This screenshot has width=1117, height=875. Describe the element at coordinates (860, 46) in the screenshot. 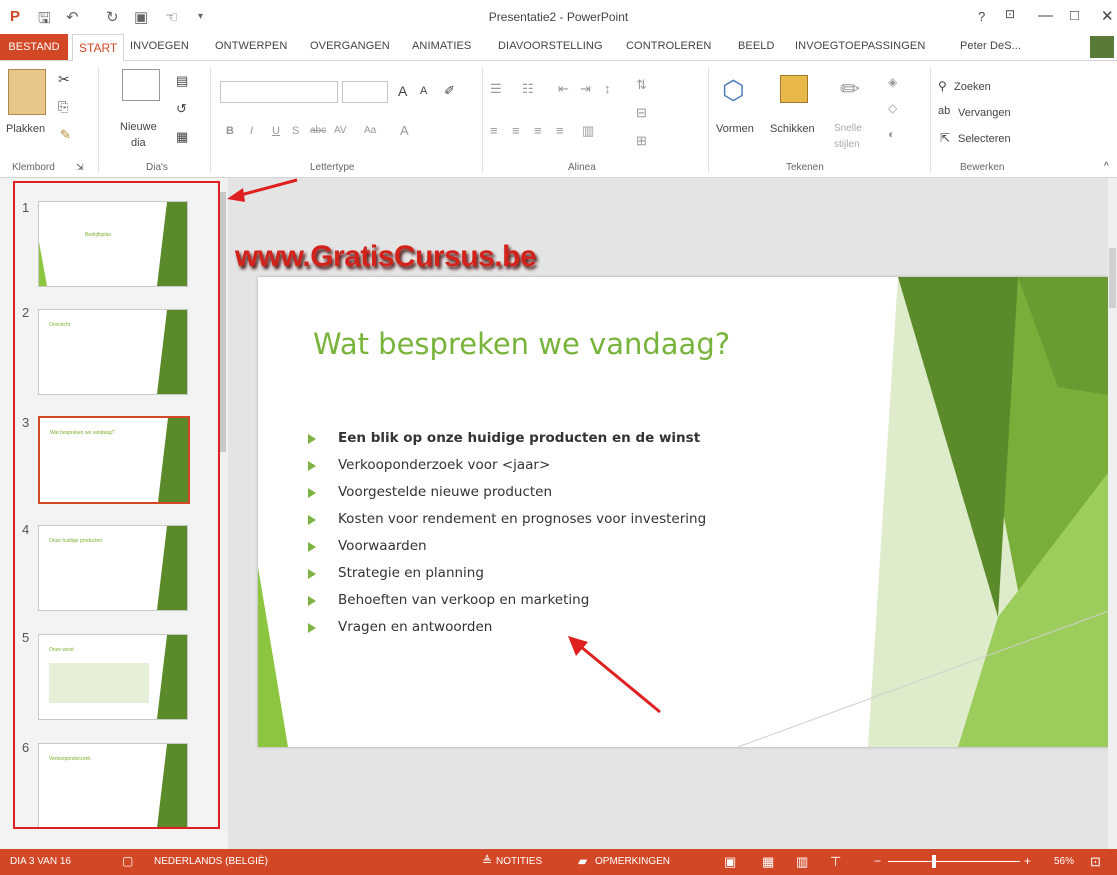

I see `tab-invoegtoepassingen: INVOEGTOEPASSINGEN` at that location.